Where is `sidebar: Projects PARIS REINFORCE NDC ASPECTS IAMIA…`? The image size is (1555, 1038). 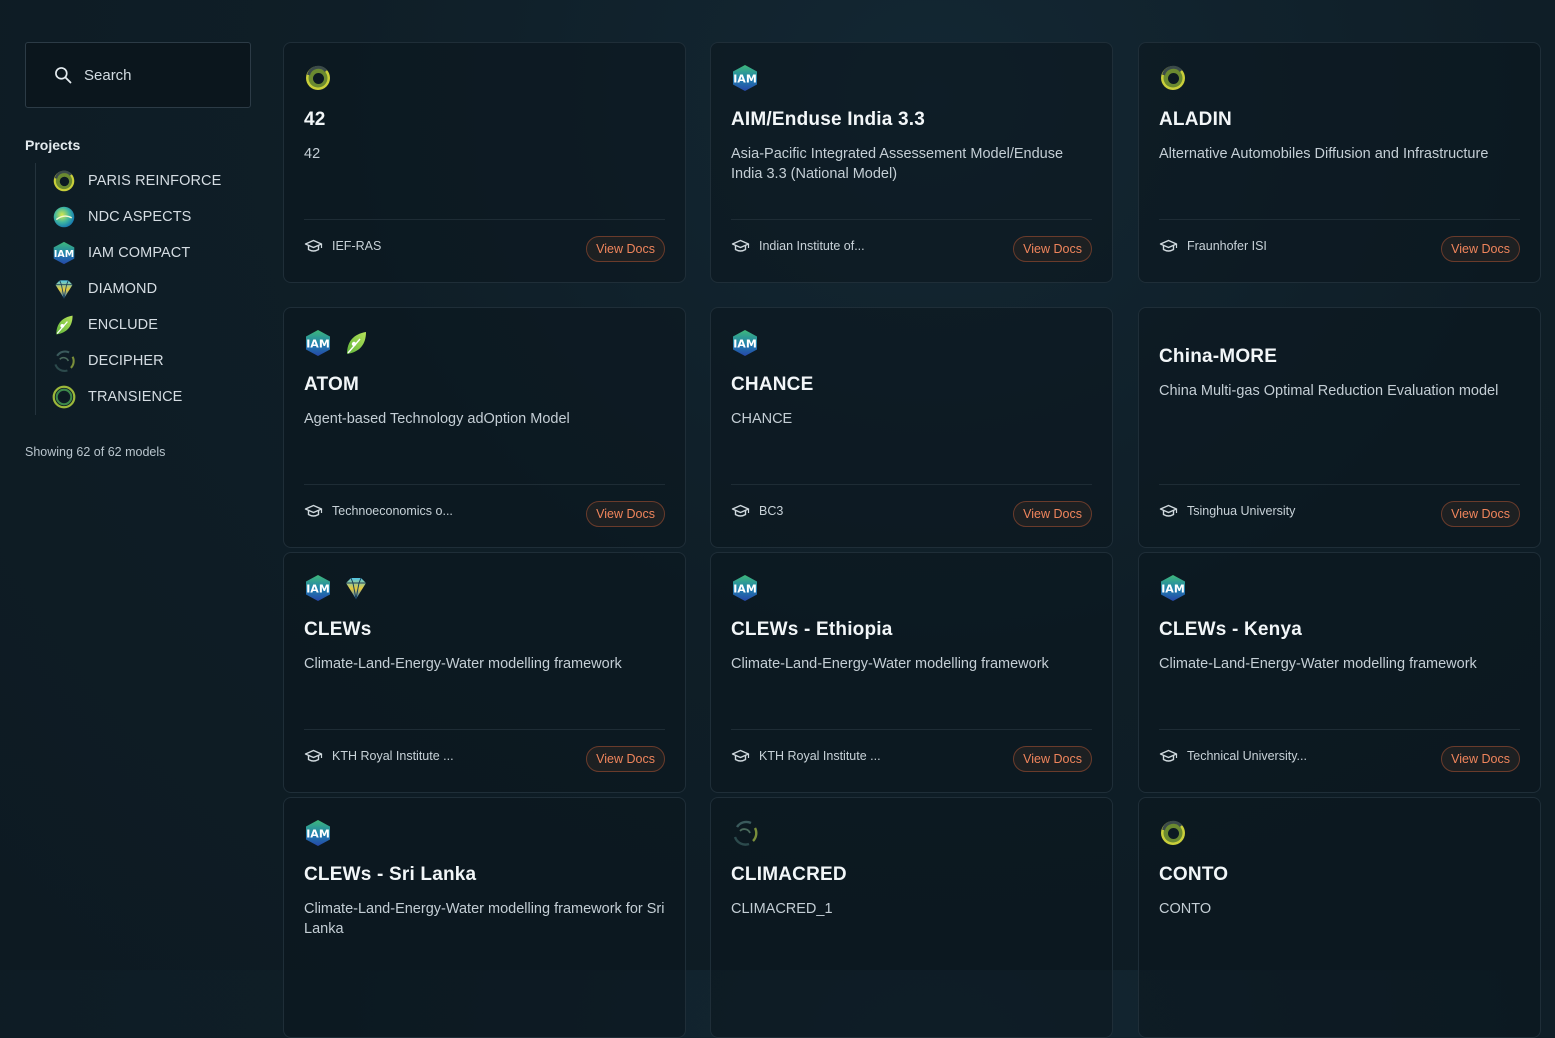
sidebar: Projects PARIS REINFORCE NDC ASPECTS IAMIA… is located at coordinates (138, 250).